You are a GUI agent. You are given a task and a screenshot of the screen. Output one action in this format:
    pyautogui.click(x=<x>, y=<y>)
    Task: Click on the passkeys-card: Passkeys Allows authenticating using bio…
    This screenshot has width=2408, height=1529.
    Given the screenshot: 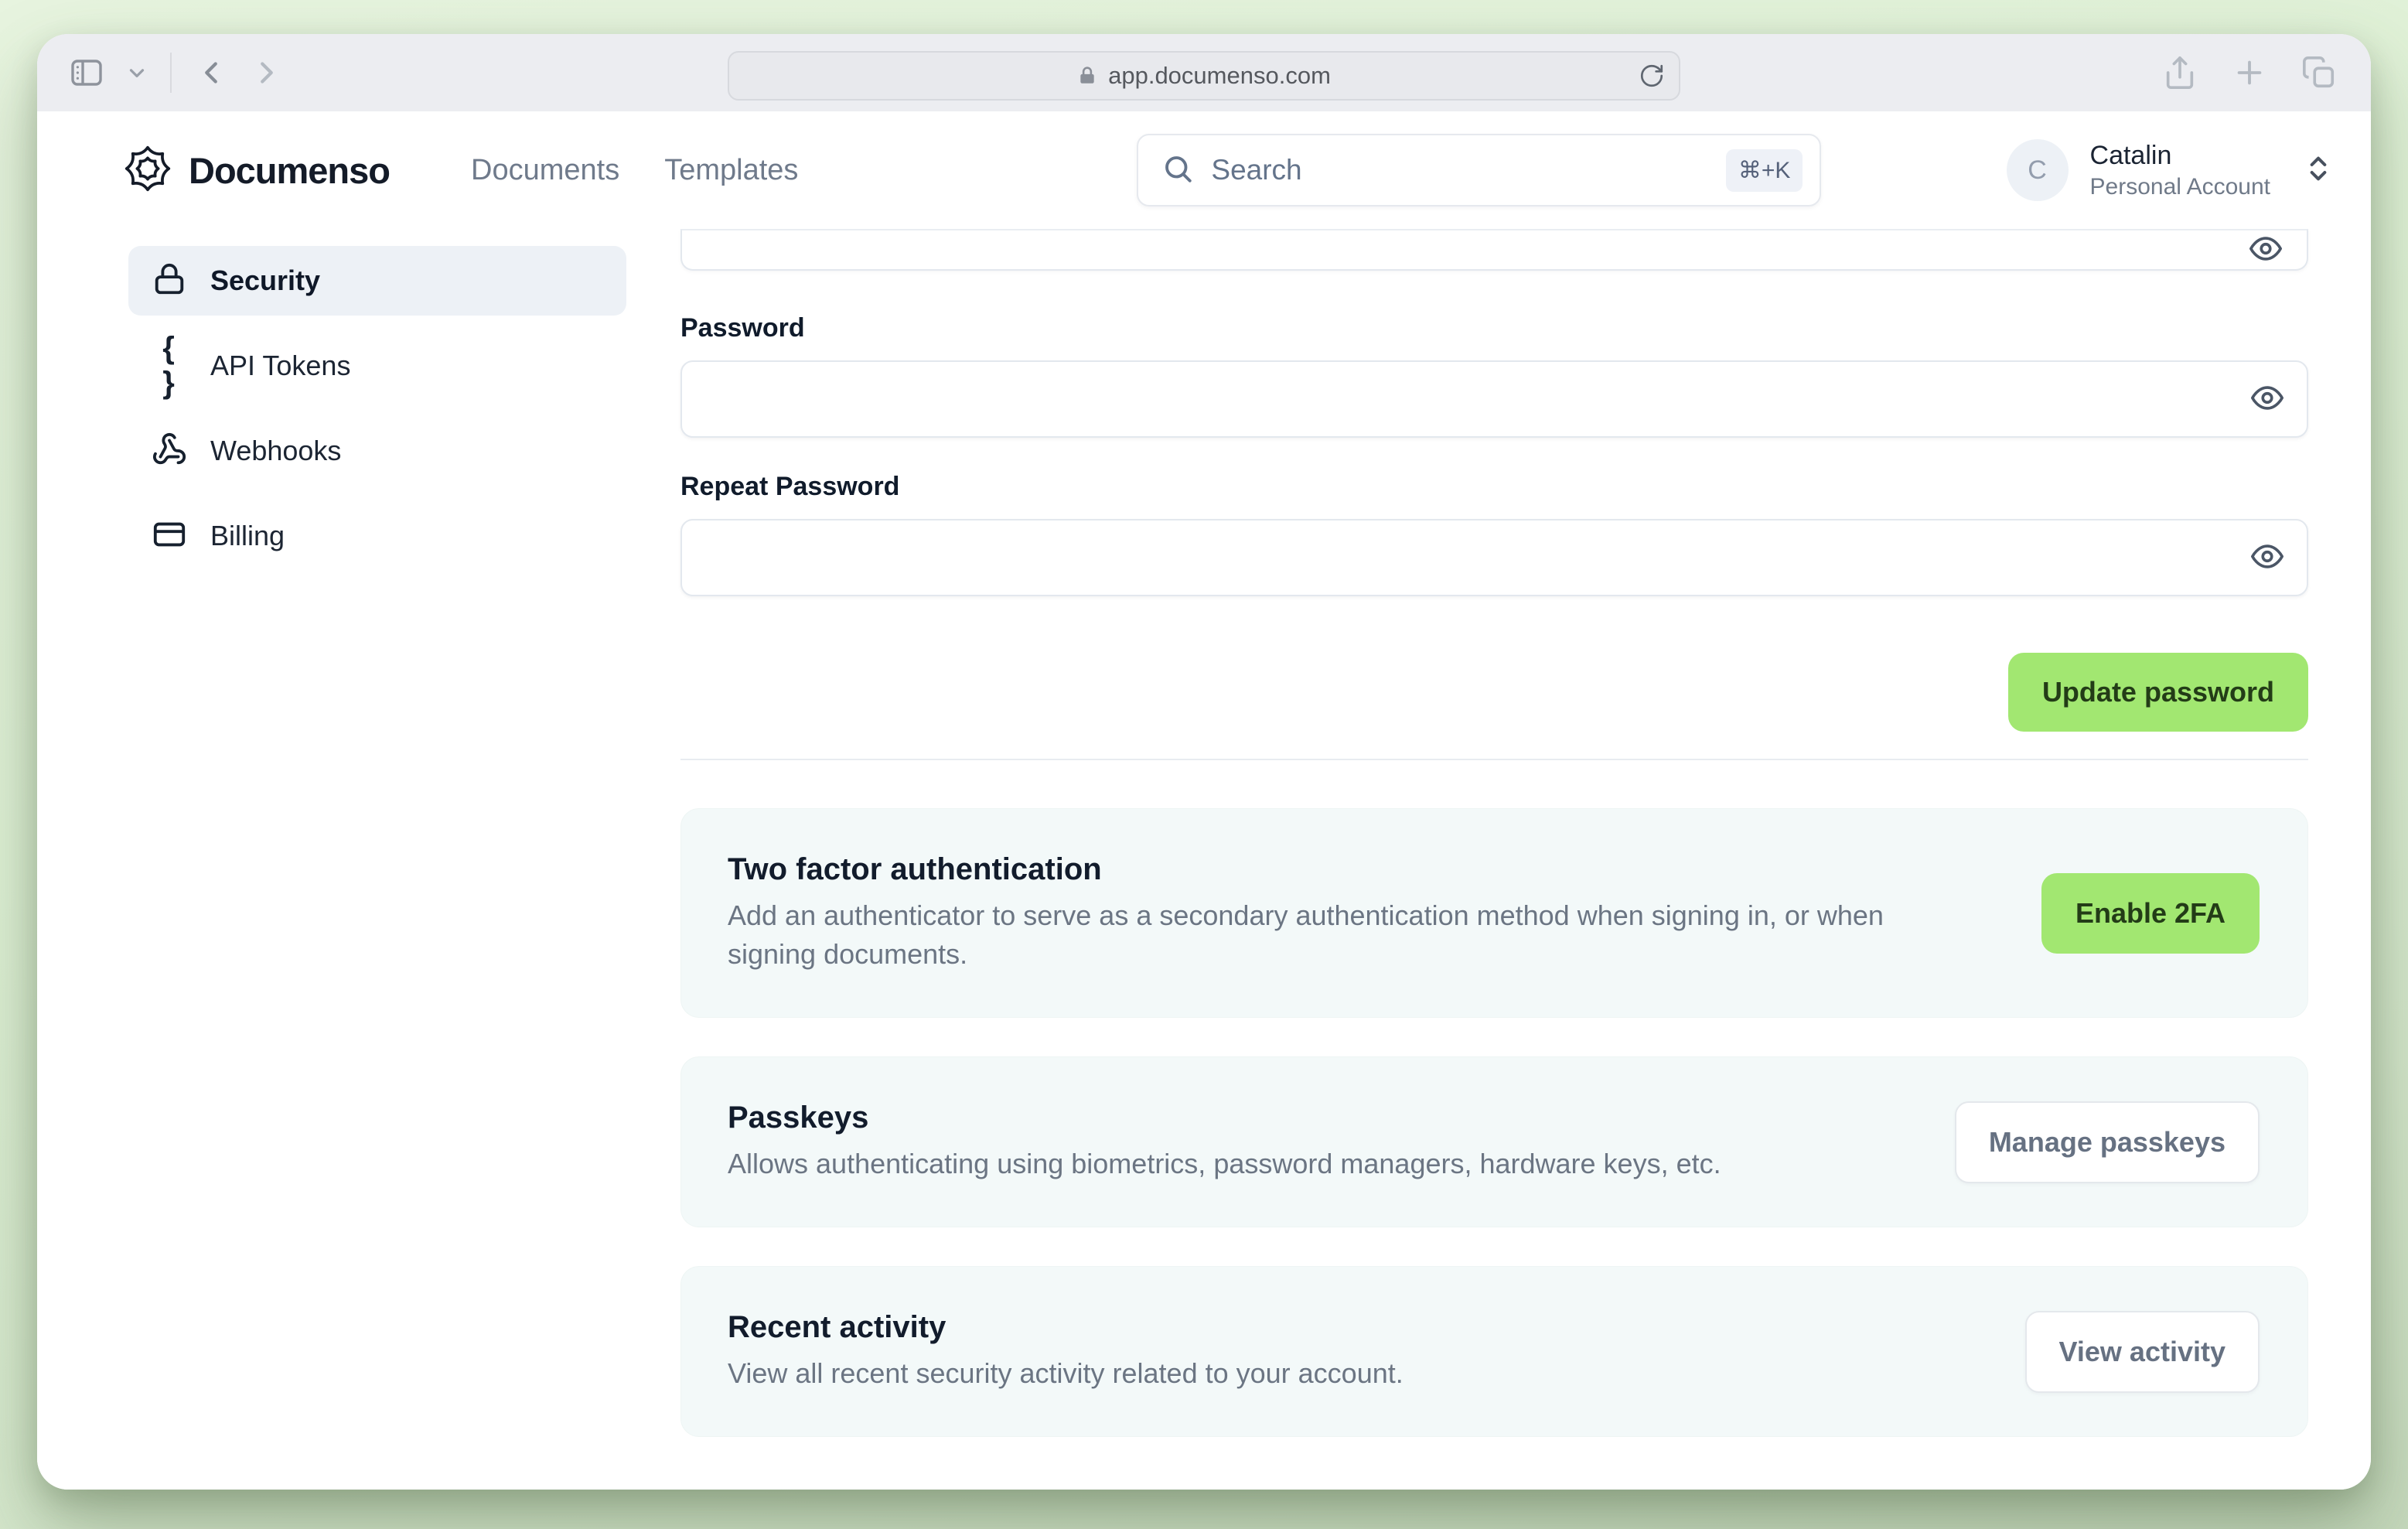 What is the action you would take?
    pyautogui.click(x=1494, y=1141)
    